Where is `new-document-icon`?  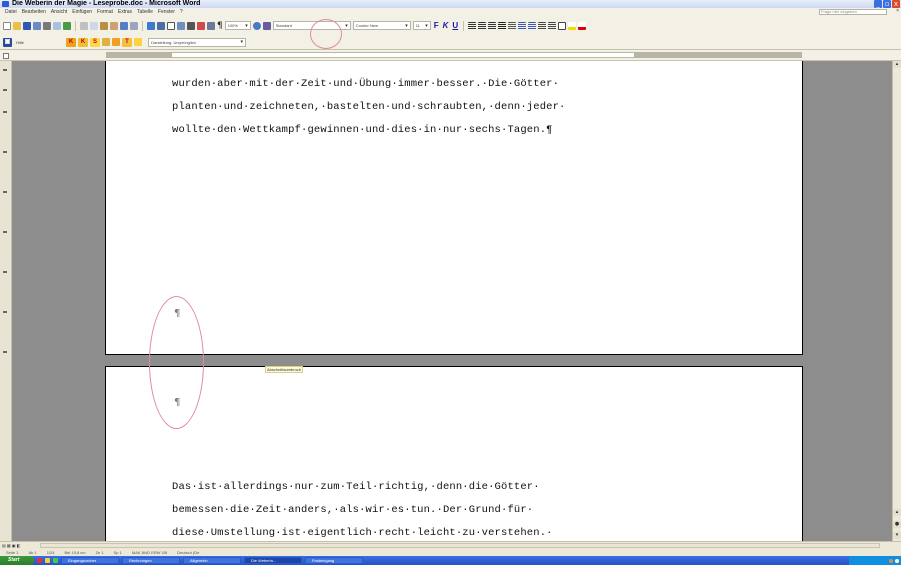 new-document-icon is located at coordinates (7, 25).